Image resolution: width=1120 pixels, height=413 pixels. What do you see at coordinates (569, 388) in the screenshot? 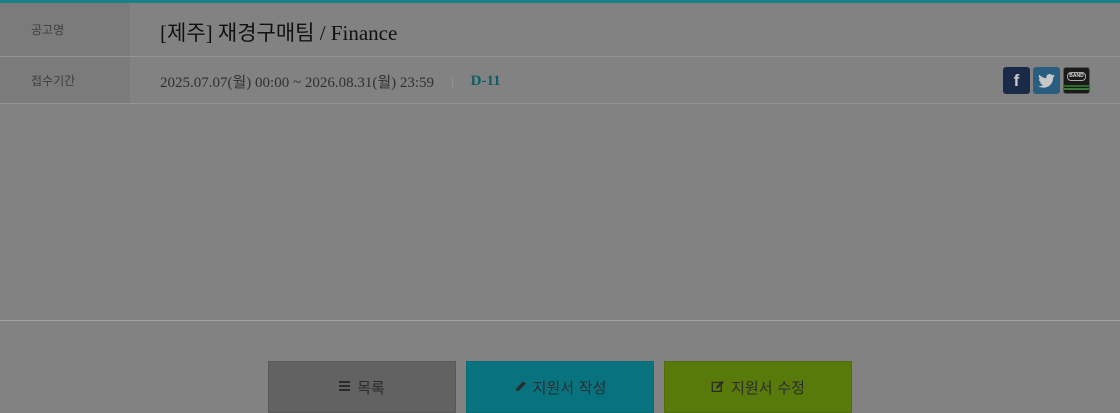
I see `write-button-label: 지원서 작성` at bounding box center [569, 388].